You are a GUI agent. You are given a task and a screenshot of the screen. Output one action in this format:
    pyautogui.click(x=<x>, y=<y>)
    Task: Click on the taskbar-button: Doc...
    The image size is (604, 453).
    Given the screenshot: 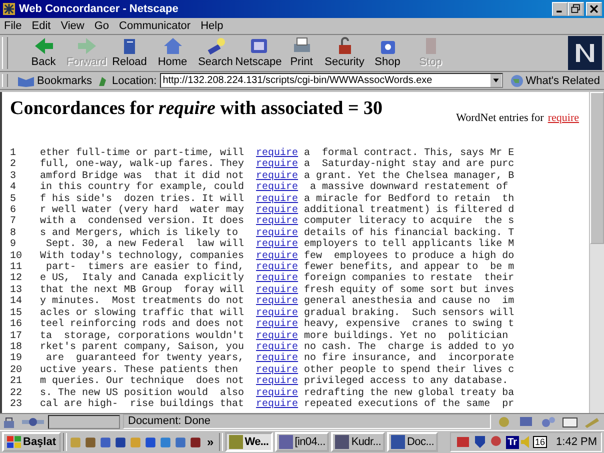 What is the action you would take?
    pyautogui.click(x=412, y=442)
    